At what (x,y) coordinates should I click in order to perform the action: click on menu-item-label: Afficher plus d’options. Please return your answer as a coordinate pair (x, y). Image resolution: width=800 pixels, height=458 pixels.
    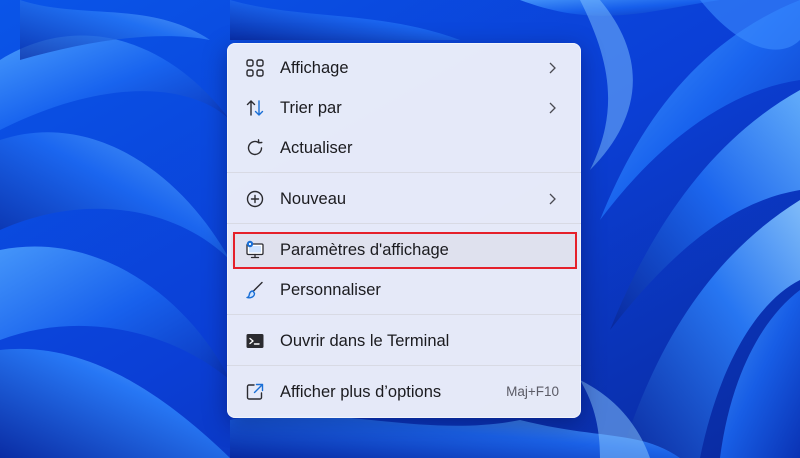
    Looking at the image, I should click on (361, 392).